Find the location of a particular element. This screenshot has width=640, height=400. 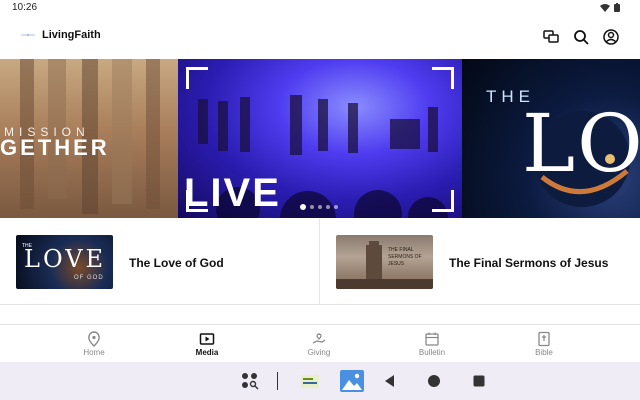

account-icon is located at coordinates (611, 37).